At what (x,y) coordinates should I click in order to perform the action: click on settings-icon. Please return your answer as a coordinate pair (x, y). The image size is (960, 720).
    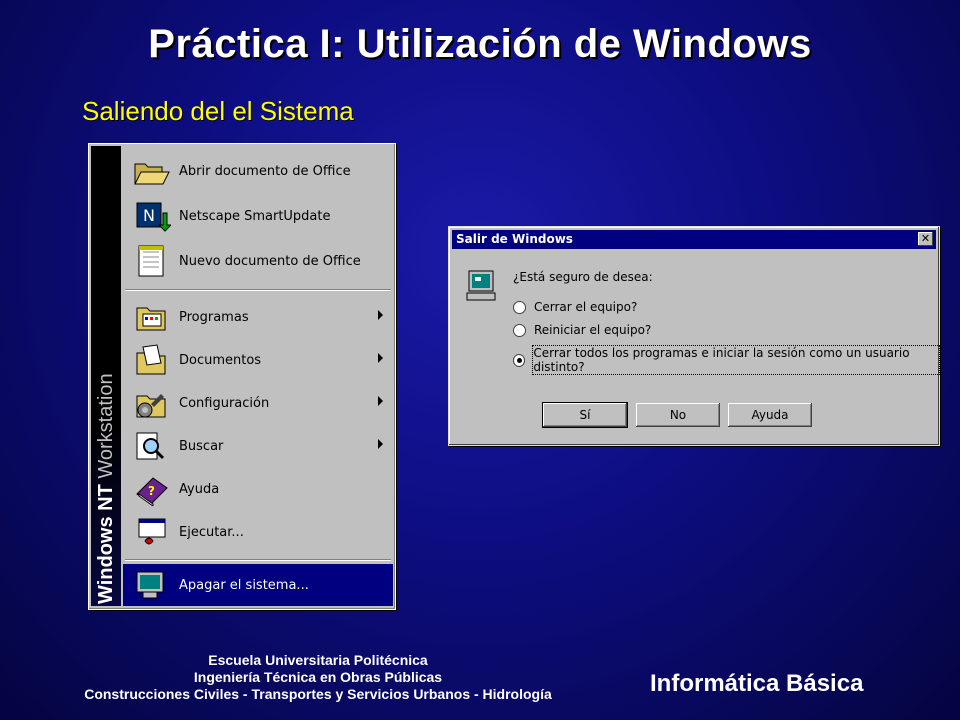
    Looking at the image, I should click on (151, 403).